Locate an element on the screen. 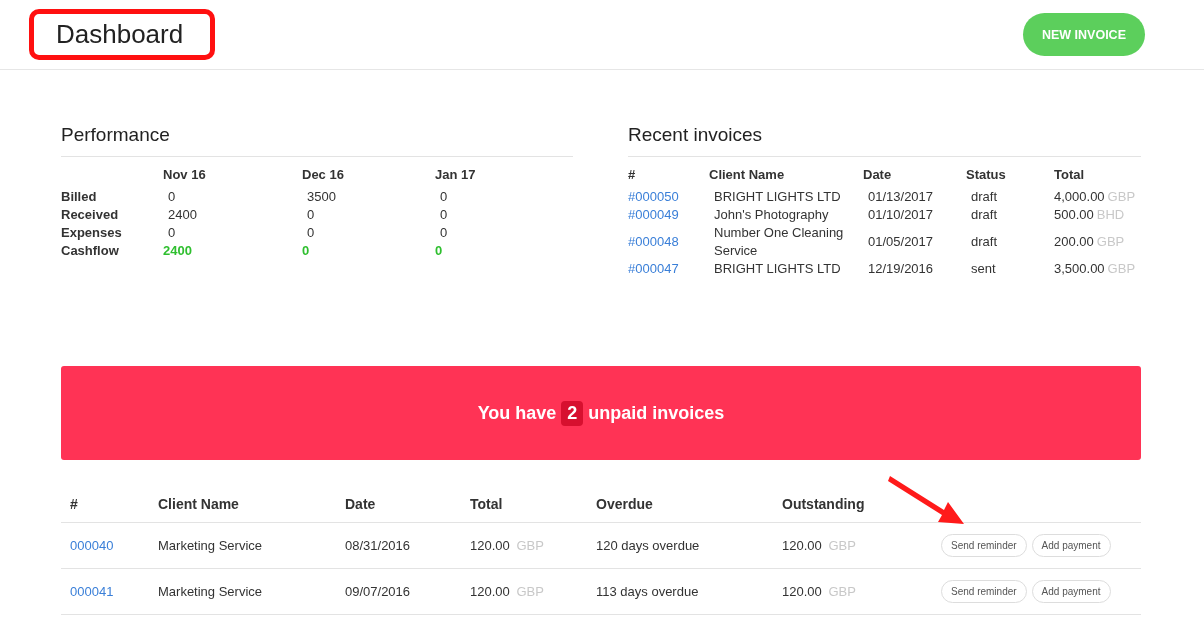 The width and height of the screenshot is (1204, 621). column-header: Outstanding is located at coordinates (823, 504).